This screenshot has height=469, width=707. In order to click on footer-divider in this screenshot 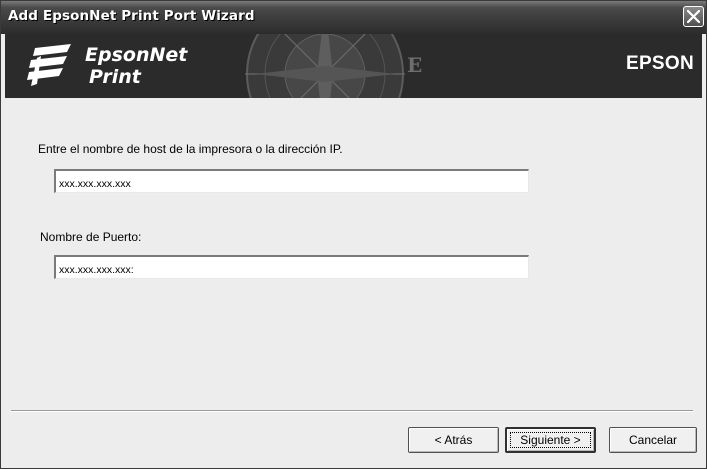, I will do `click(352, 411)`.